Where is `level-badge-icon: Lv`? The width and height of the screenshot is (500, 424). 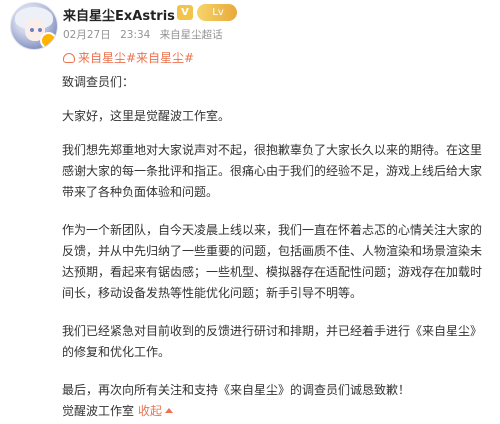 level-badge-icon: Lv is located at coordinates (217, 12).